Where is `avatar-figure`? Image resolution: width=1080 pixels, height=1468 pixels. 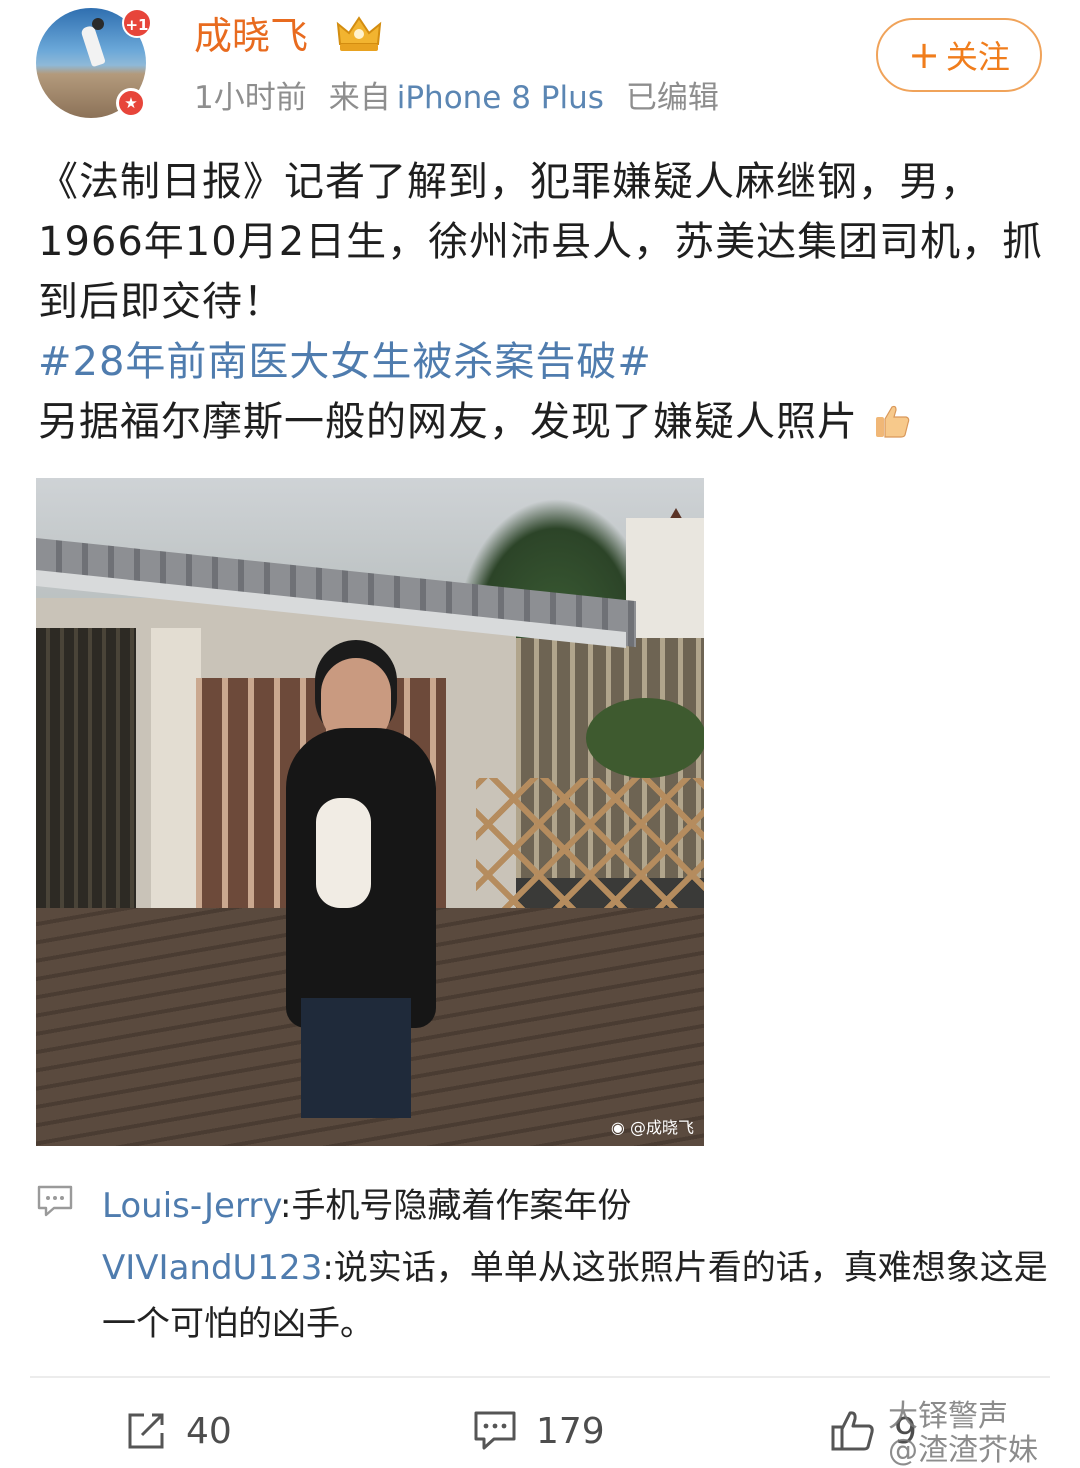
avatar-figure is located at coordinates (93, 46).